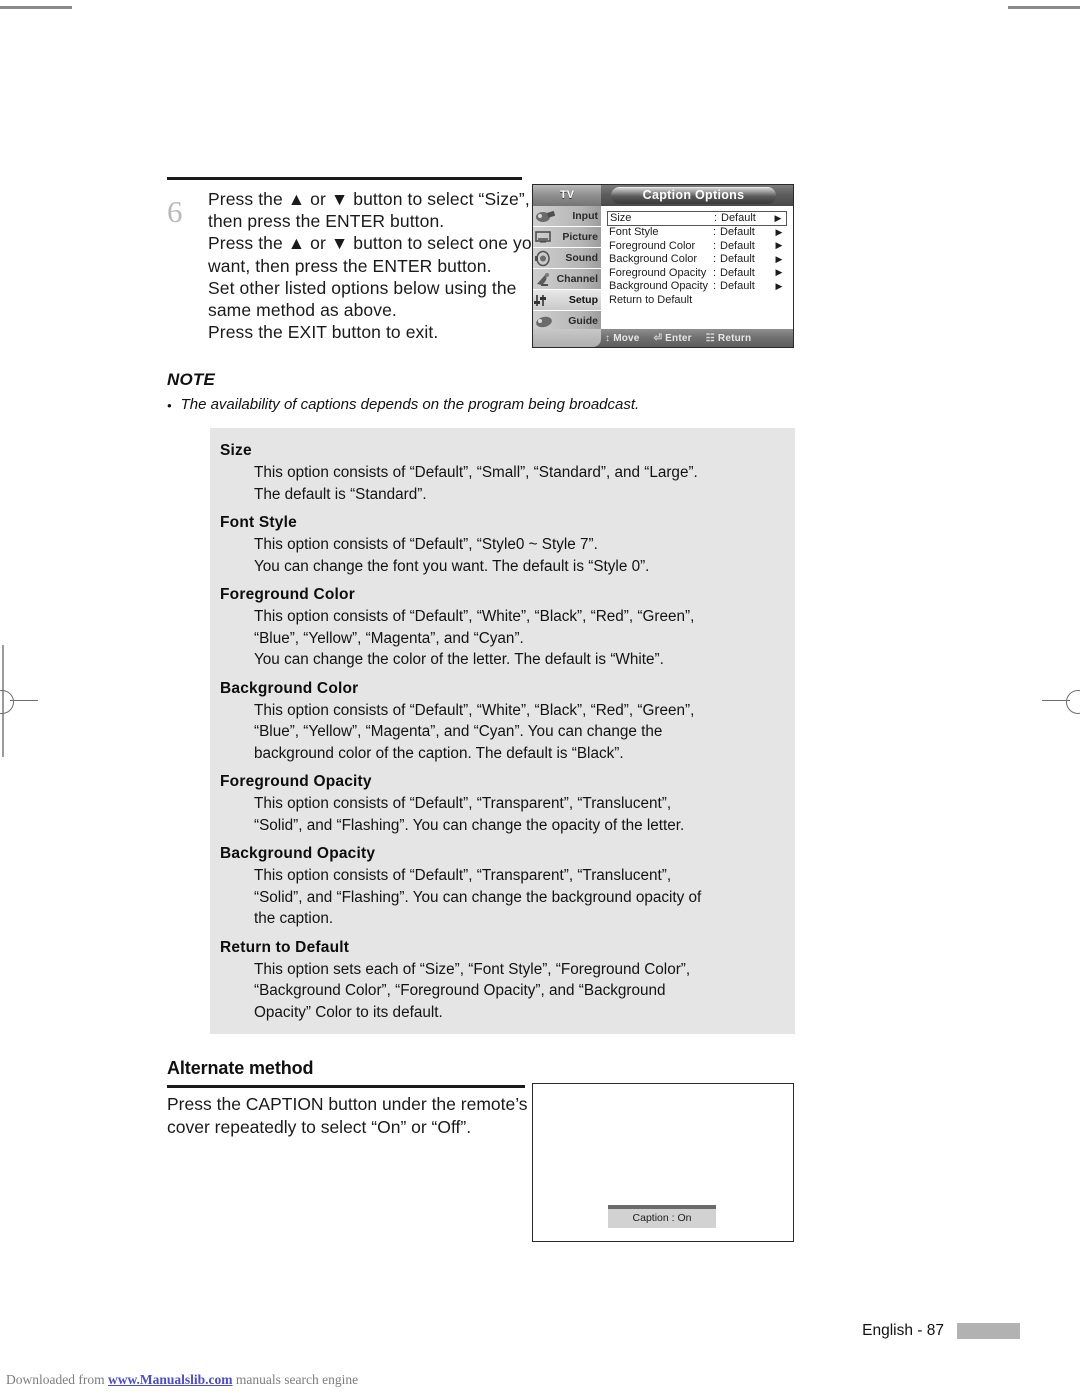 The height and width of the screenshot is (1397, 1080). Describe the element at coordinates (567, 195) in the screenshot. I see `osd-brand-label: TV` at that location.